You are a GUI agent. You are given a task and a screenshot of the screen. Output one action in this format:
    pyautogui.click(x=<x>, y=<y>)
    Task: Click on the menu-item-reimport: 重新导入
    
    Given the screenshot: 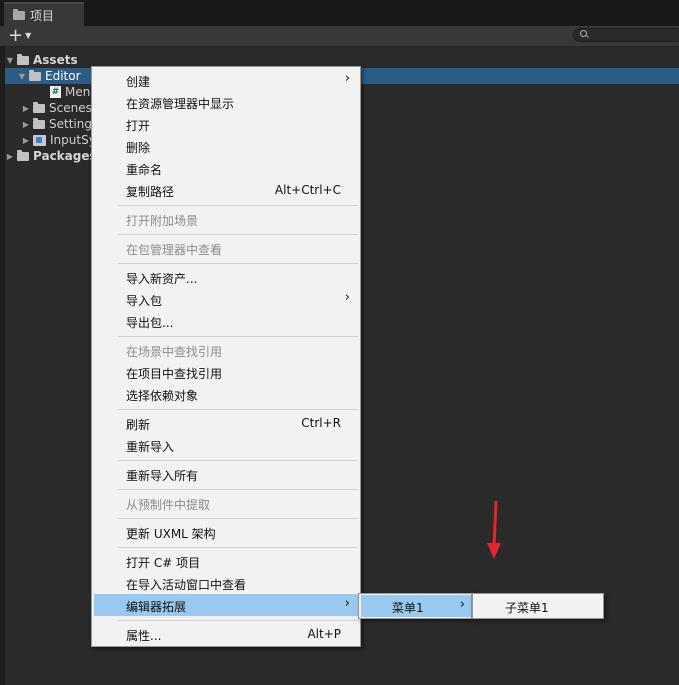 What is the action you would take?
    pyautogui.click(x=226, y=445)
    